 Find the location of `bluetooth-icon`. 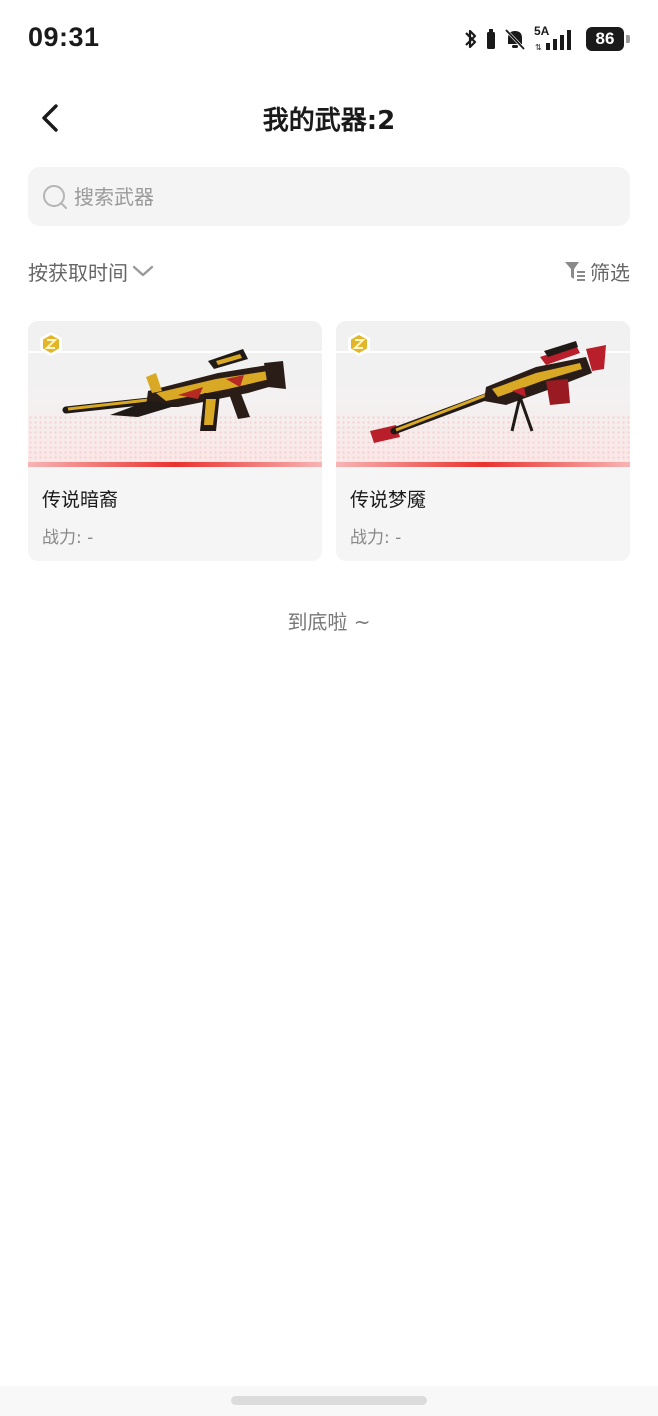

bluetooth-icon is located at coordinates (471, 39).